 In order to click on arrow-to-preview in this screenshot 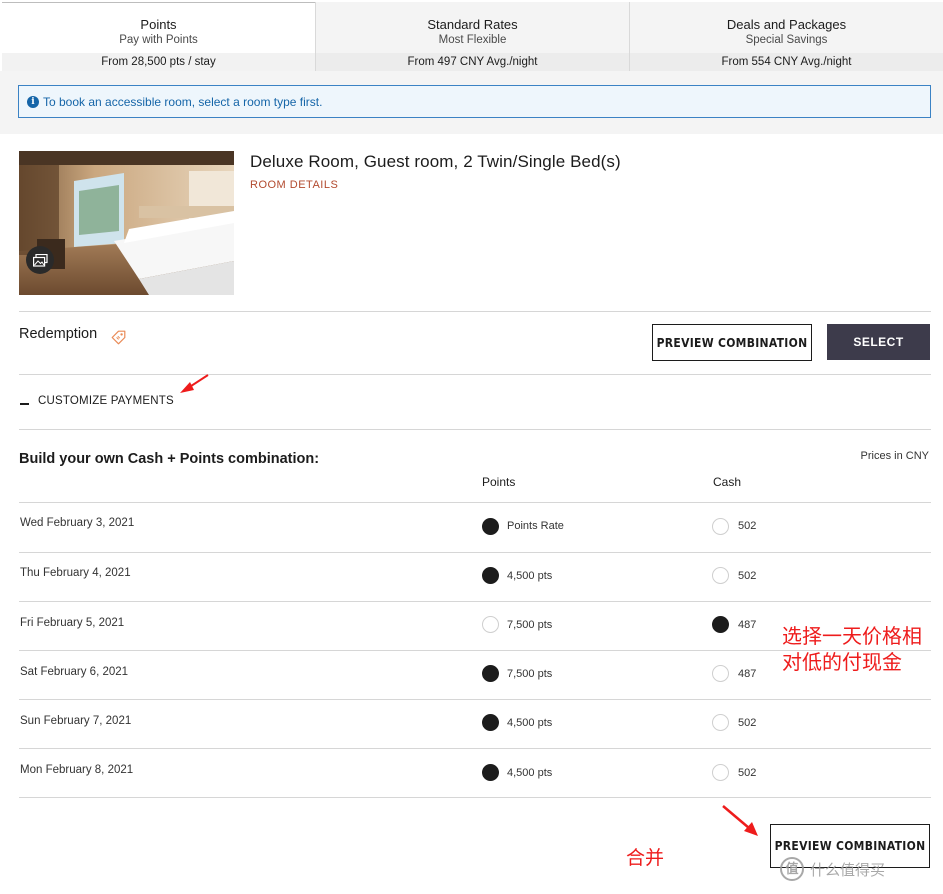, I will do `click(740, 820)`.